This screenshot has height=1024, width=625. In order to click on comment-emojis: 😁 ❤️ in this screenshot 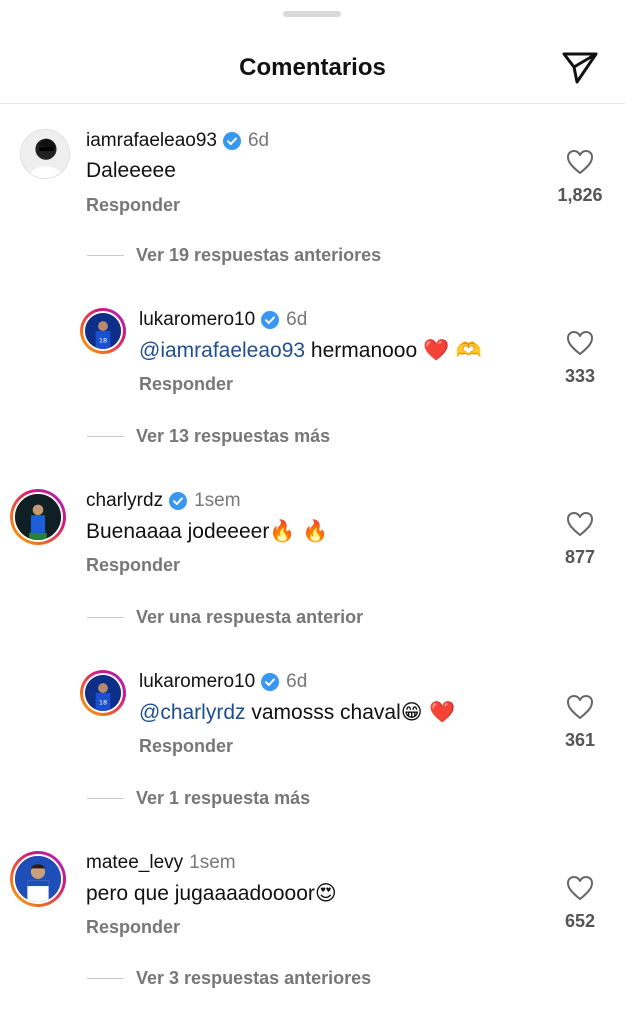, I will do `click(428, 712)`.